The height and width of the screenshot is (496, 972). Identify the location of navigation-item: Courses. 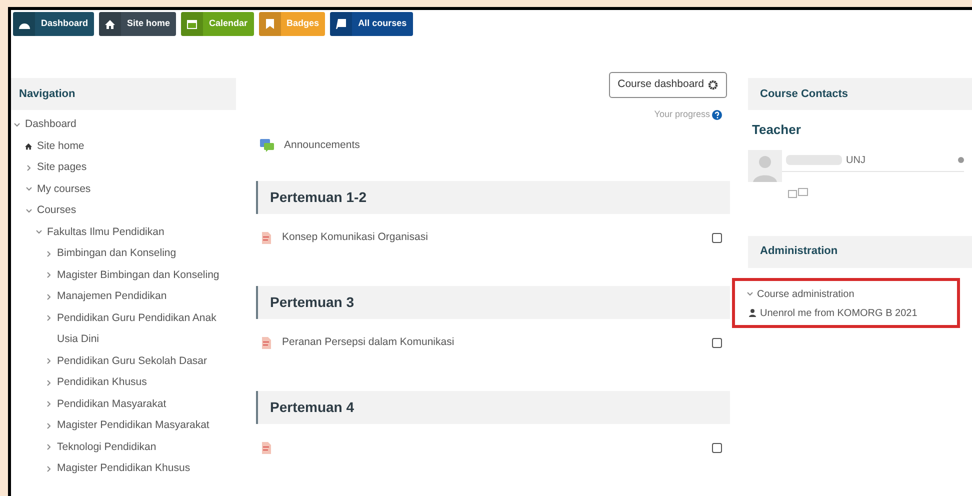
(56, 211).